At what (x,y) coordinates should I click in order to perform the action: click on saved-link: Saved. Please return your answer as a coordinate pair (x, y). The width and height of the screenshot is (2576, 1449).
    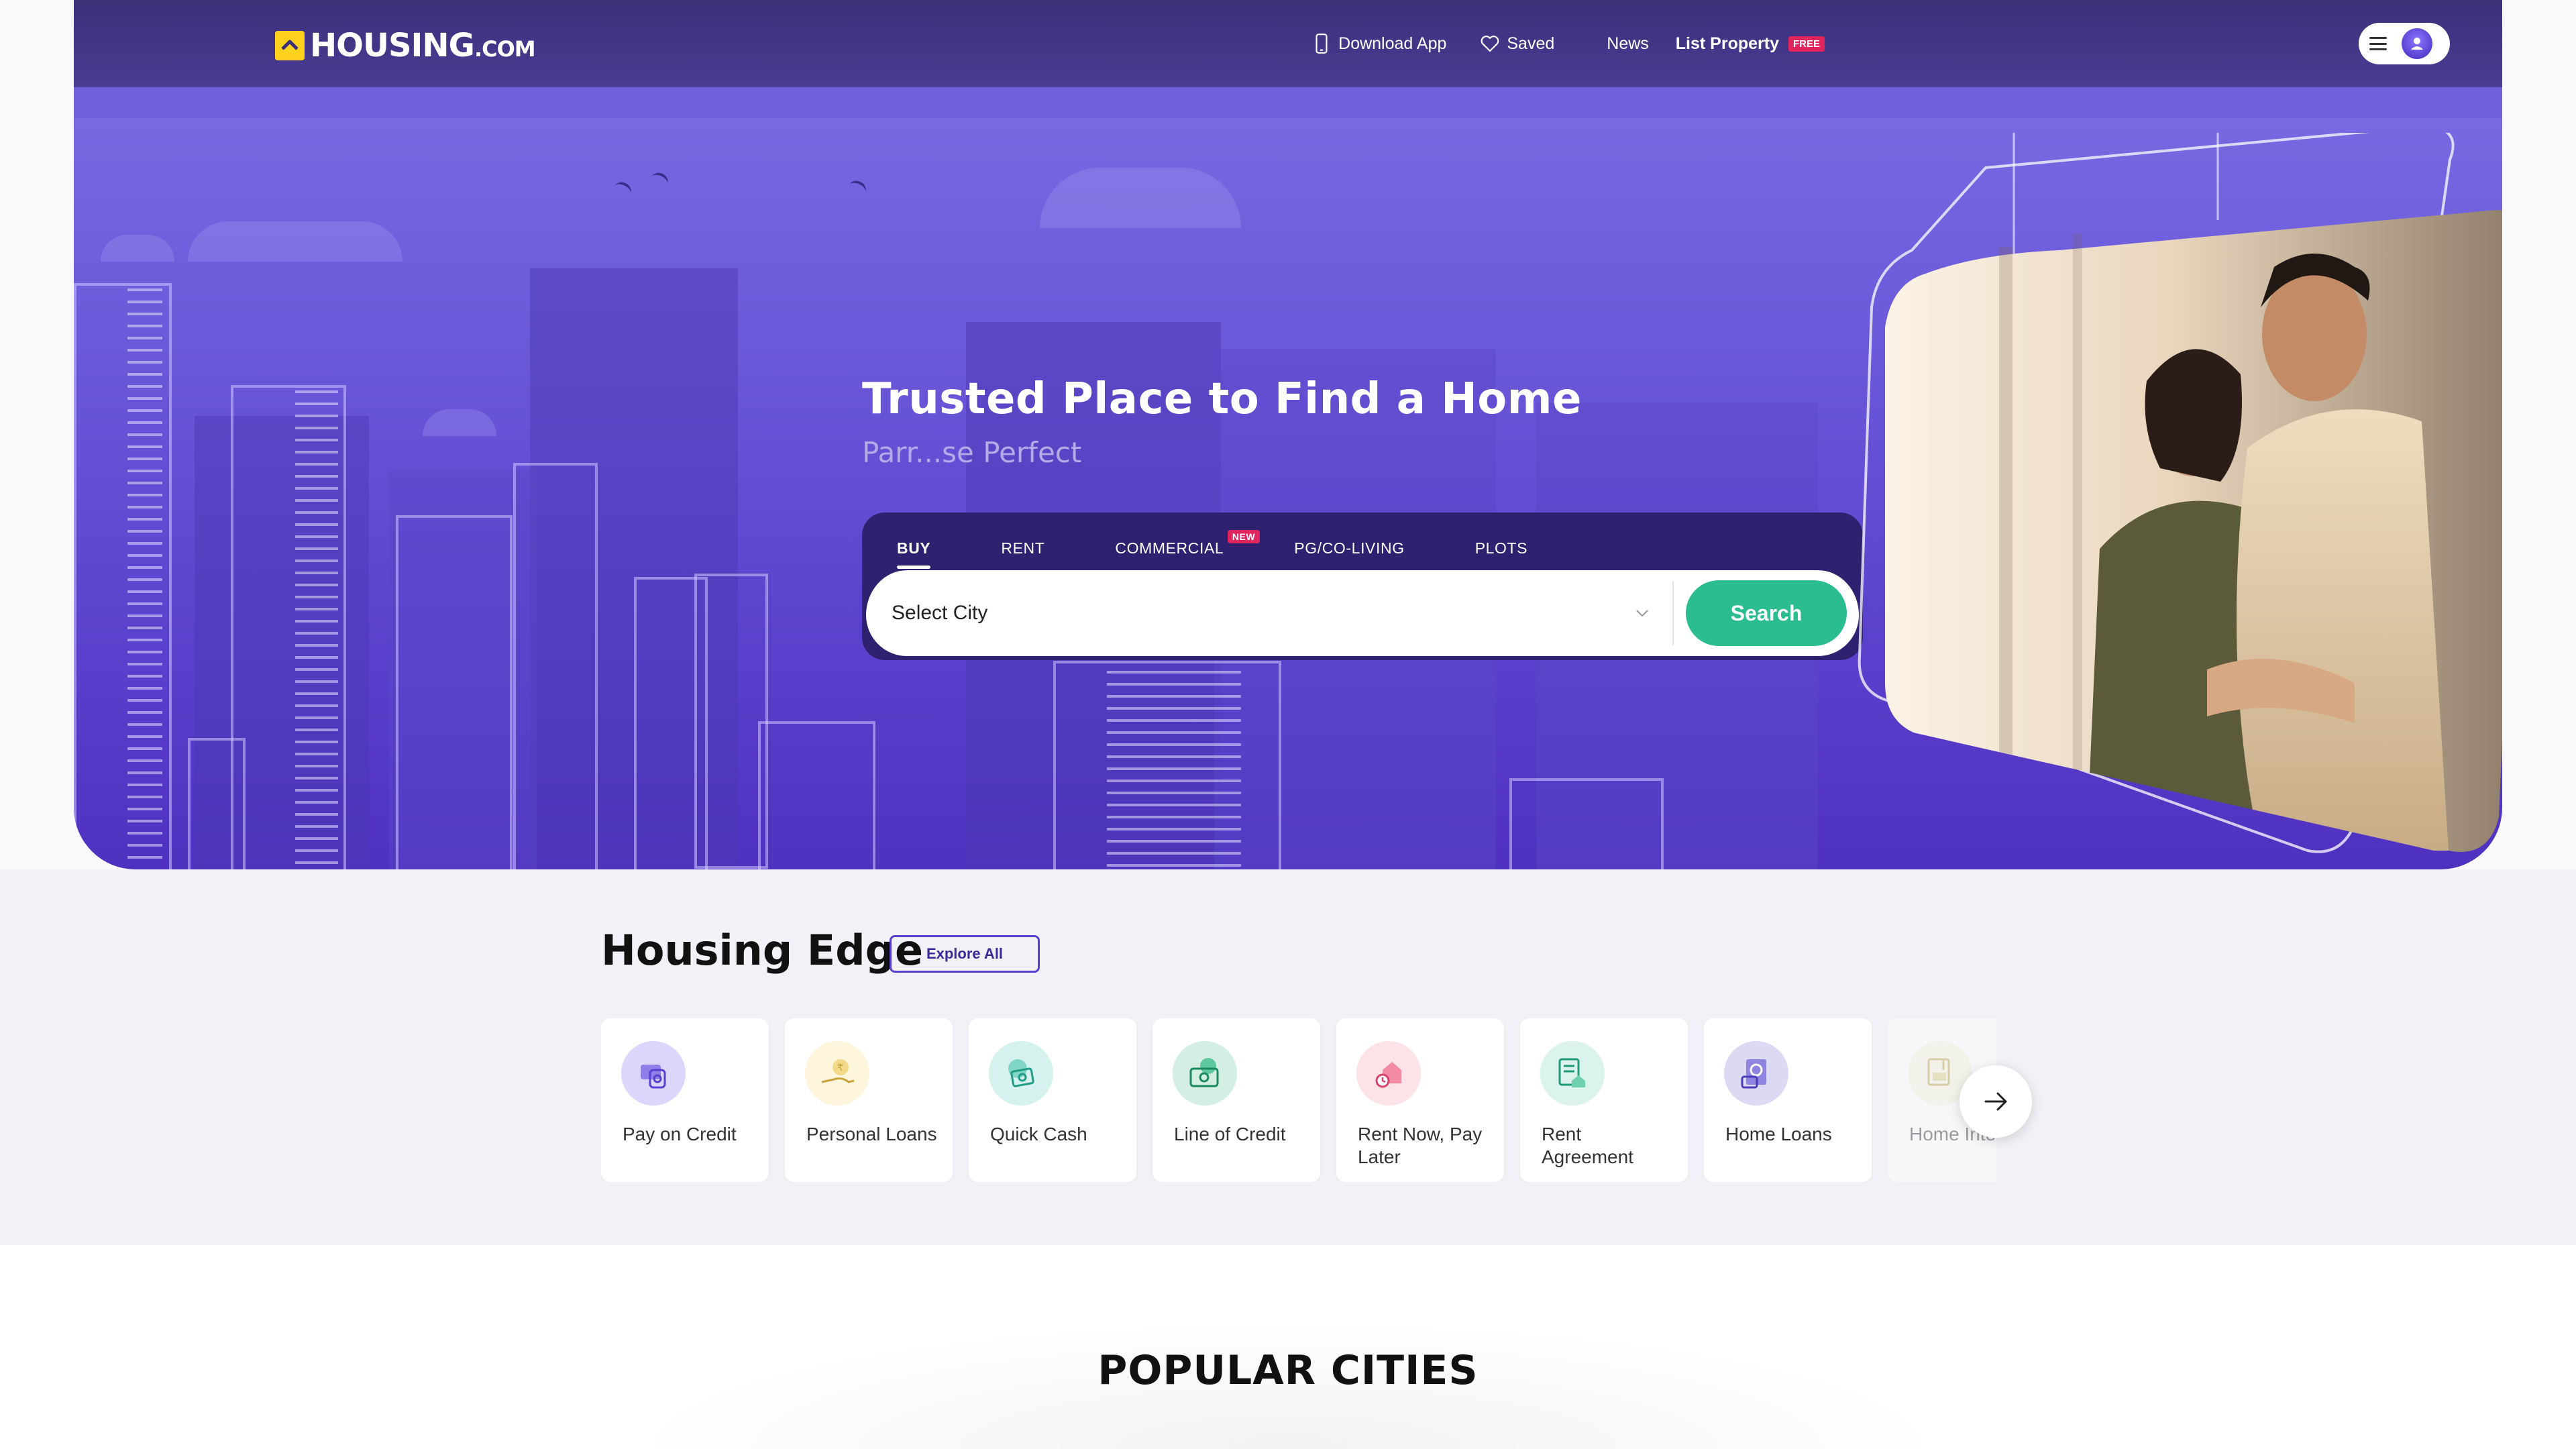
    Looking at the image, I should click on (1517, 43).